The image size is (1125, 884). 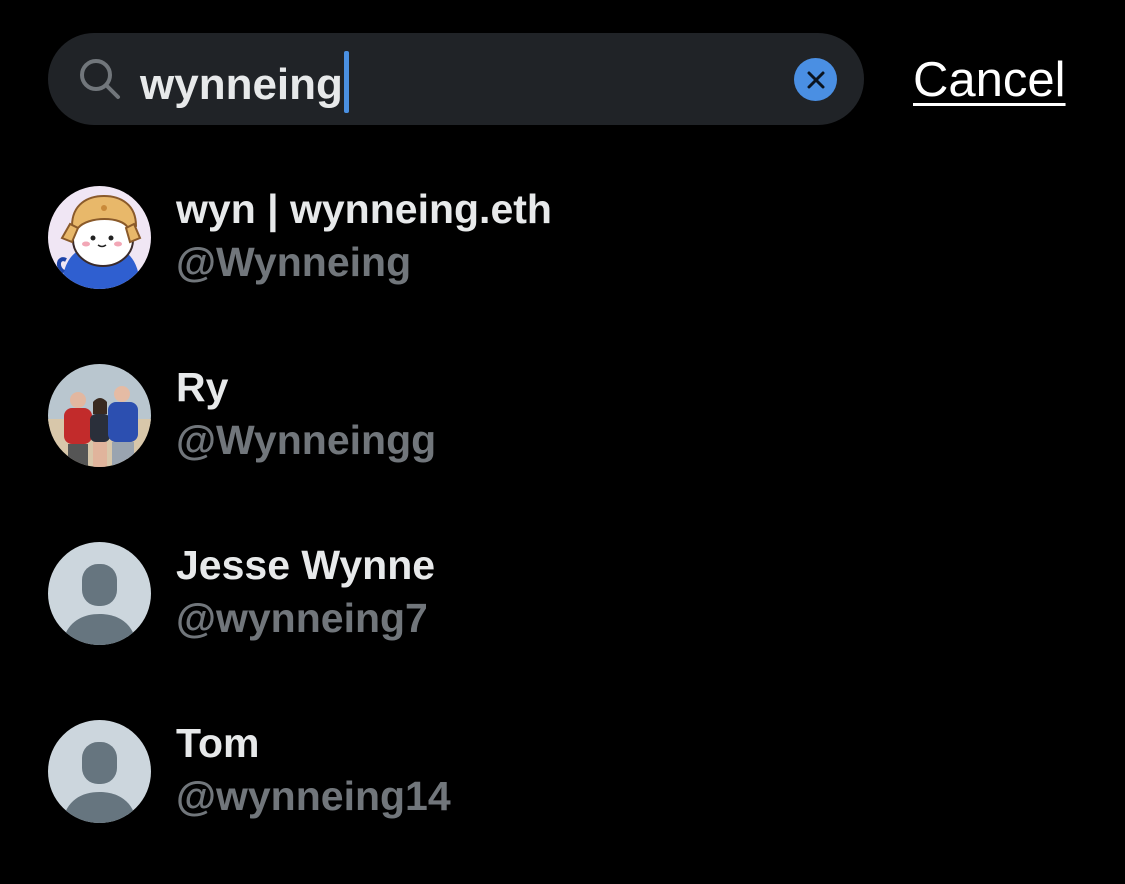 I want to click on result-name: Ry, so click(x=202, y=387).